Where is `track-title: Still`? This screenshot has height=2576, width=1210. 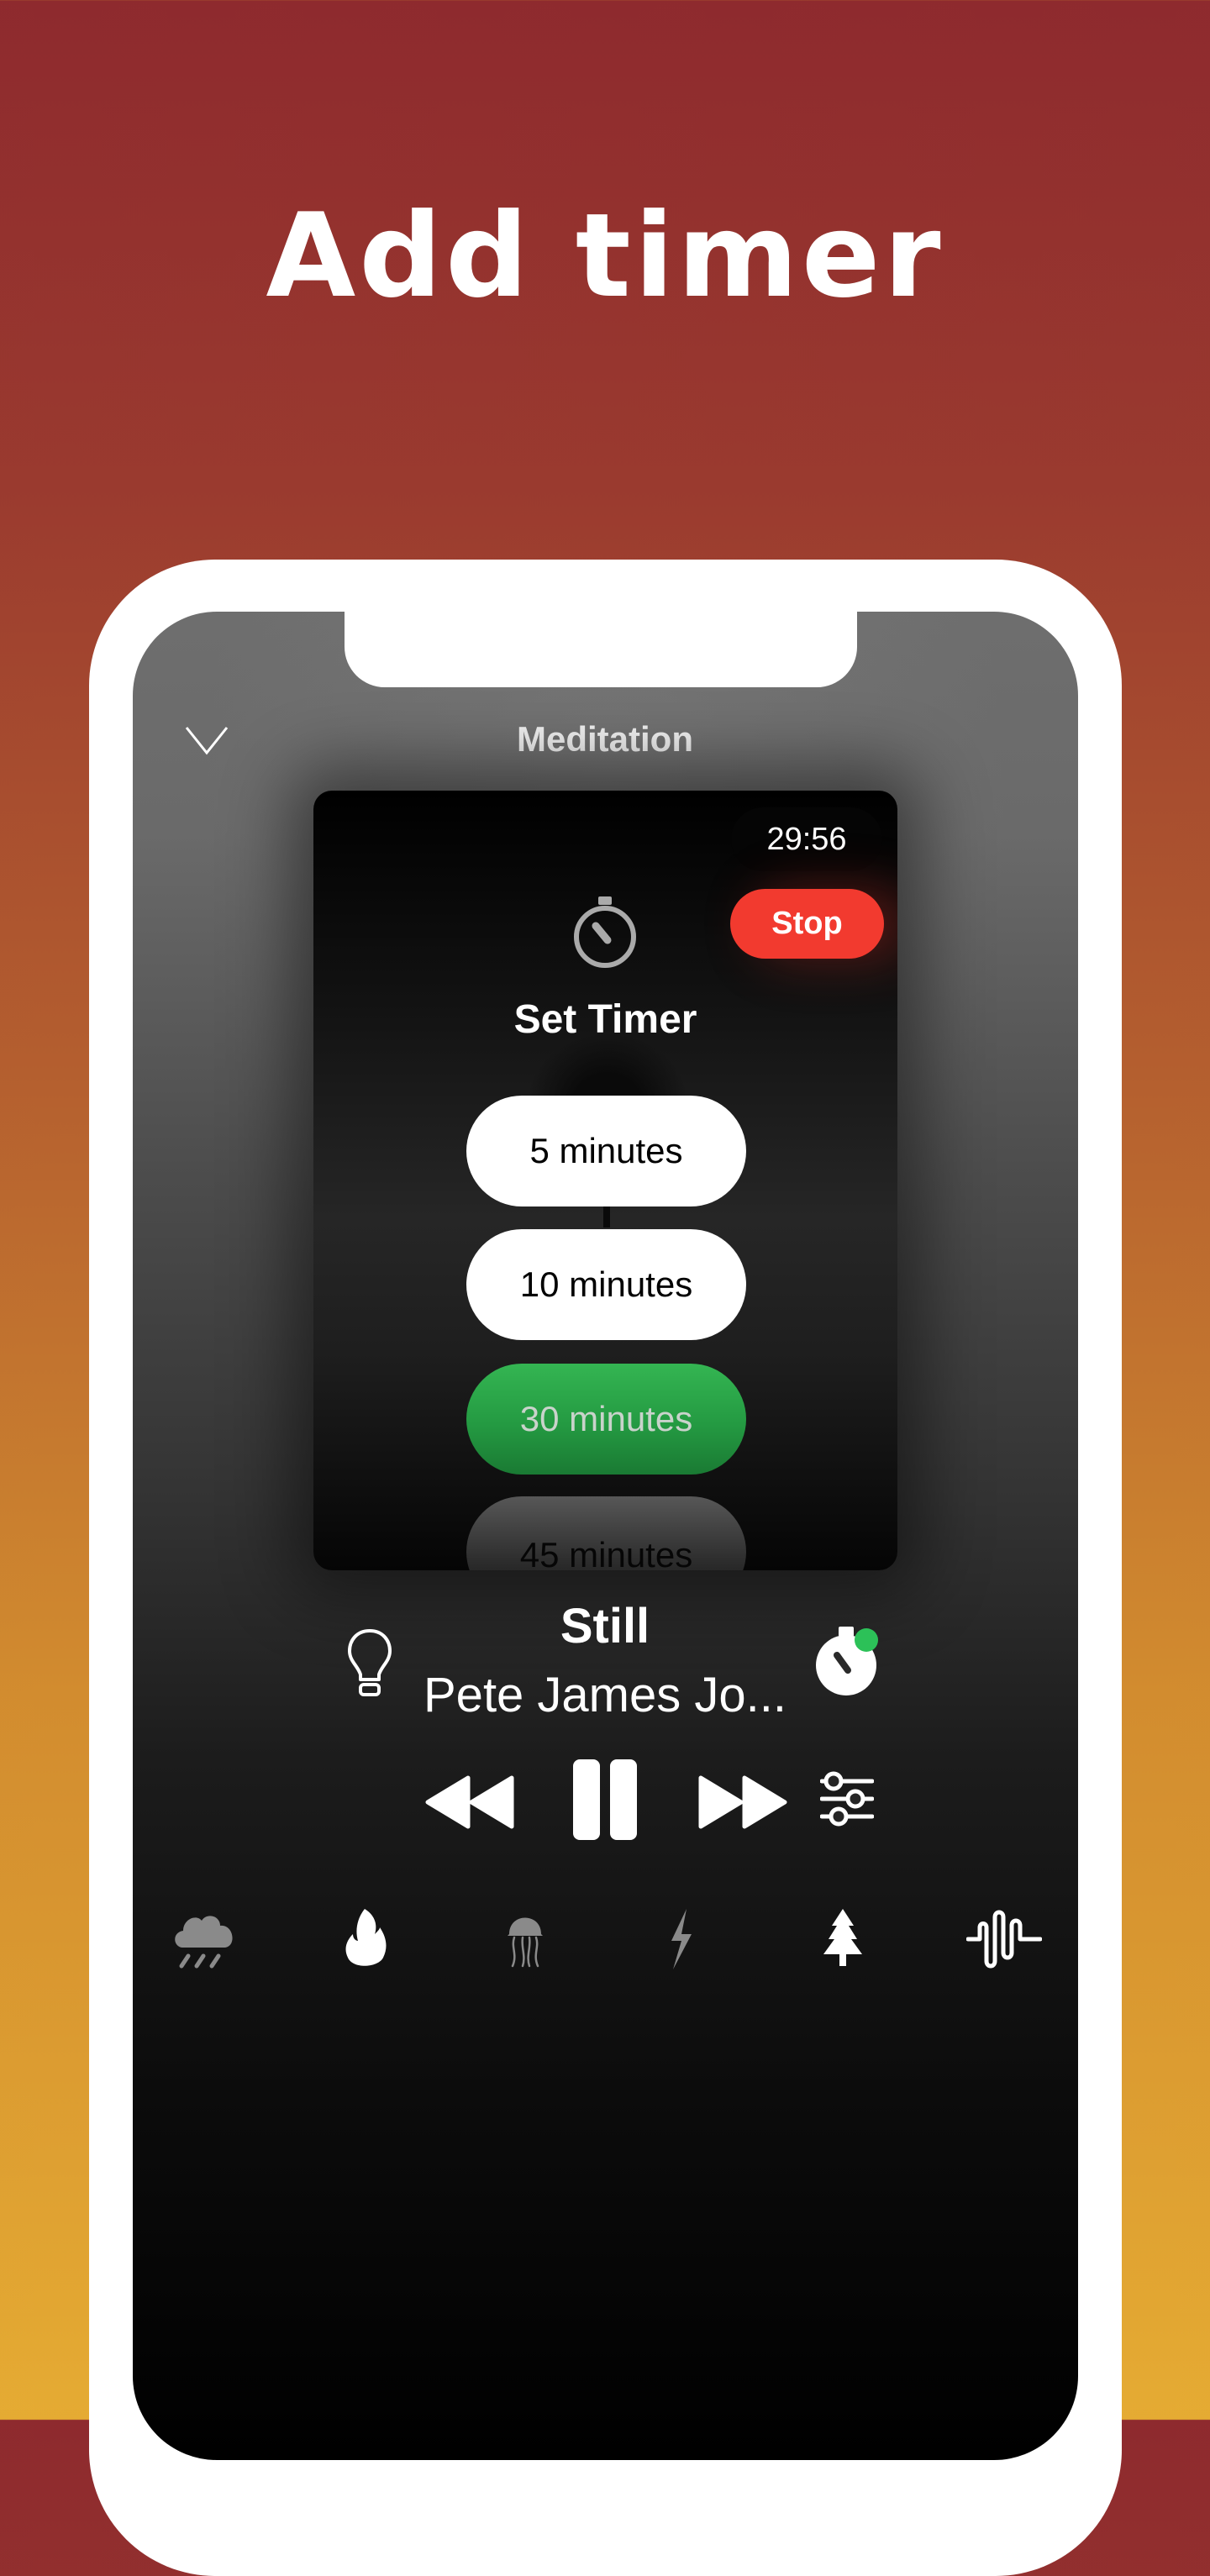 track-title: Still is located at coordinates (605, 1626).